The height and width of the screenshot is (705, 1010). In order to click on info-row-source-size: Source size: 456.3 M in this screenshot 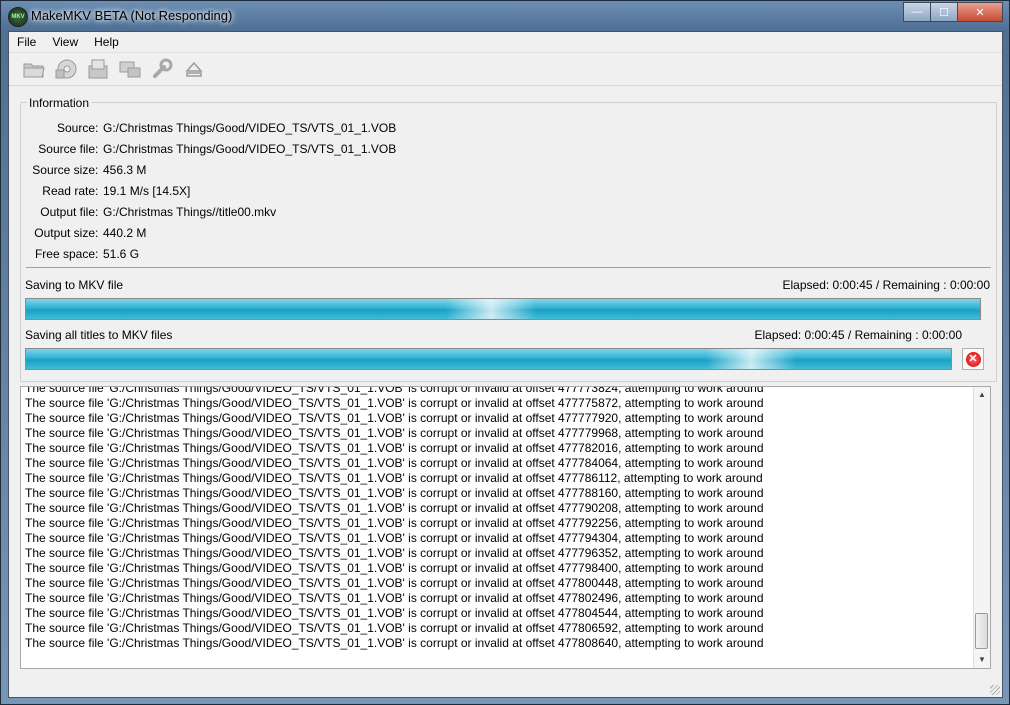, I will do `click(83, 172)`.